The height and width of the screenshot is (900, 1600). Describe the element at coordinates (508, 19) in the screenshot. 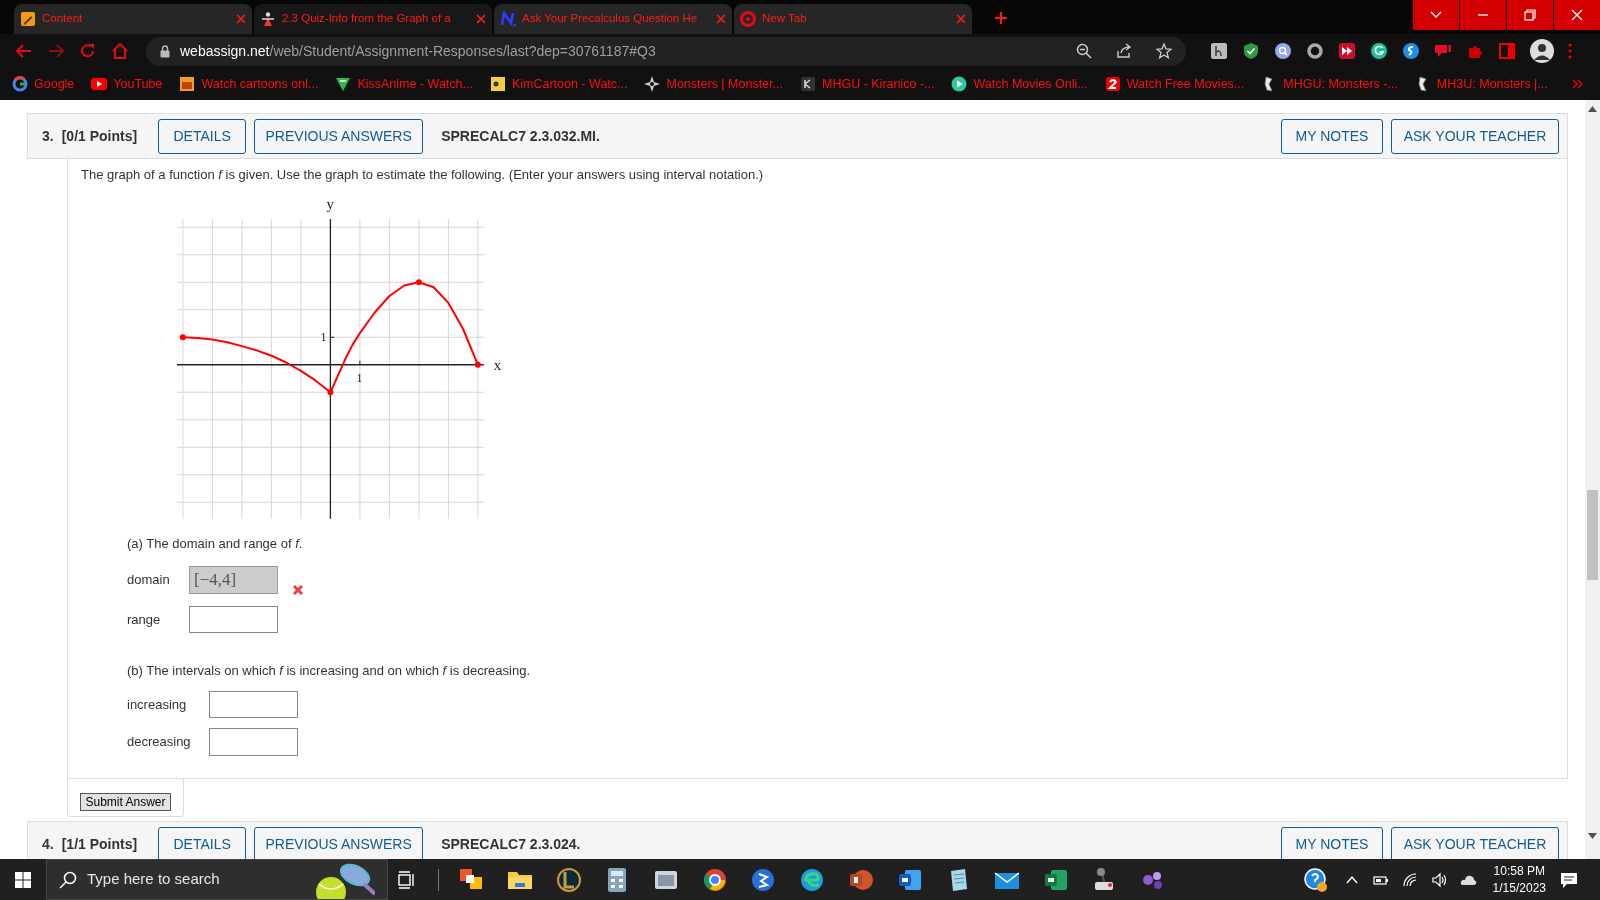

I see `logo-icon` at that location.